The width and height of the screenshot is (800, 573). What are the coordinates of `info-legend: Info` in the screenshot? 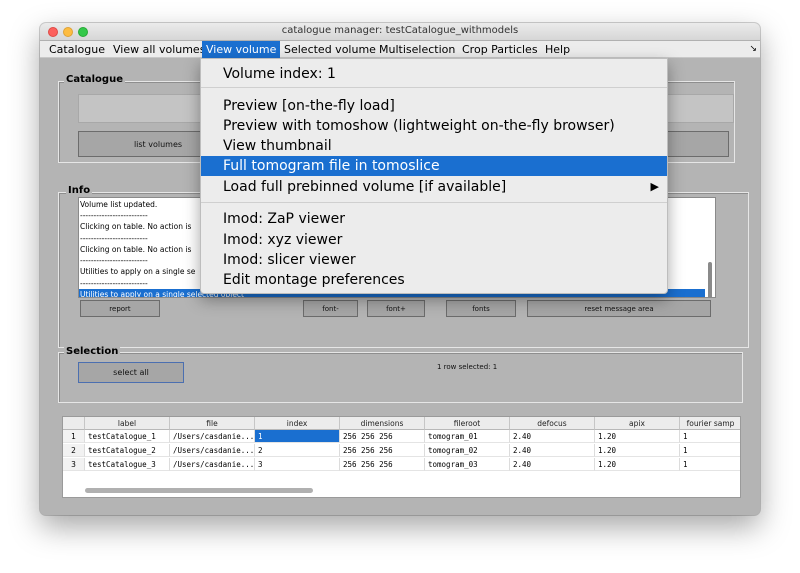 It's located at (79, 190).